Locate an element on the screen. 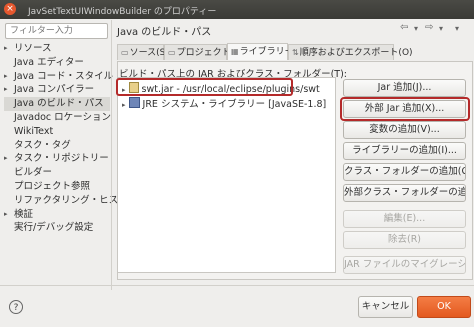 Image resolution: width=474 pixels, height=327 pixels. nav-item-label: プロジェクト参照 is located at coordinates (52, 186).